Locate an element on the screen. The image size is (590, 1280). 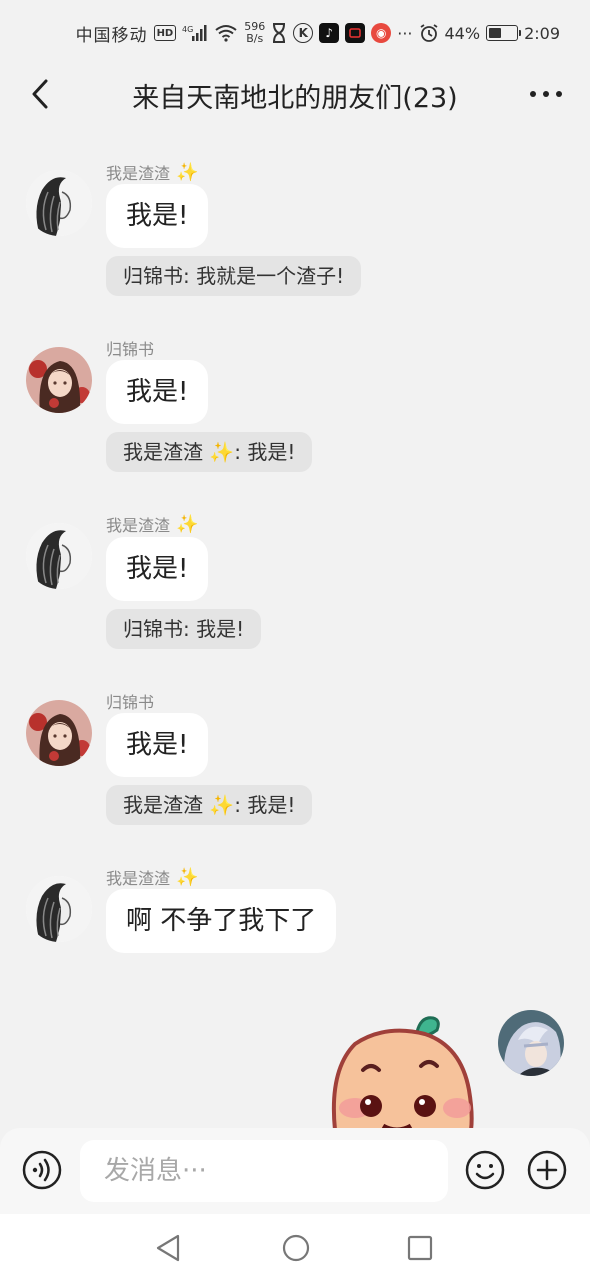
message-input-bar is located at coordinates (295, 1171).